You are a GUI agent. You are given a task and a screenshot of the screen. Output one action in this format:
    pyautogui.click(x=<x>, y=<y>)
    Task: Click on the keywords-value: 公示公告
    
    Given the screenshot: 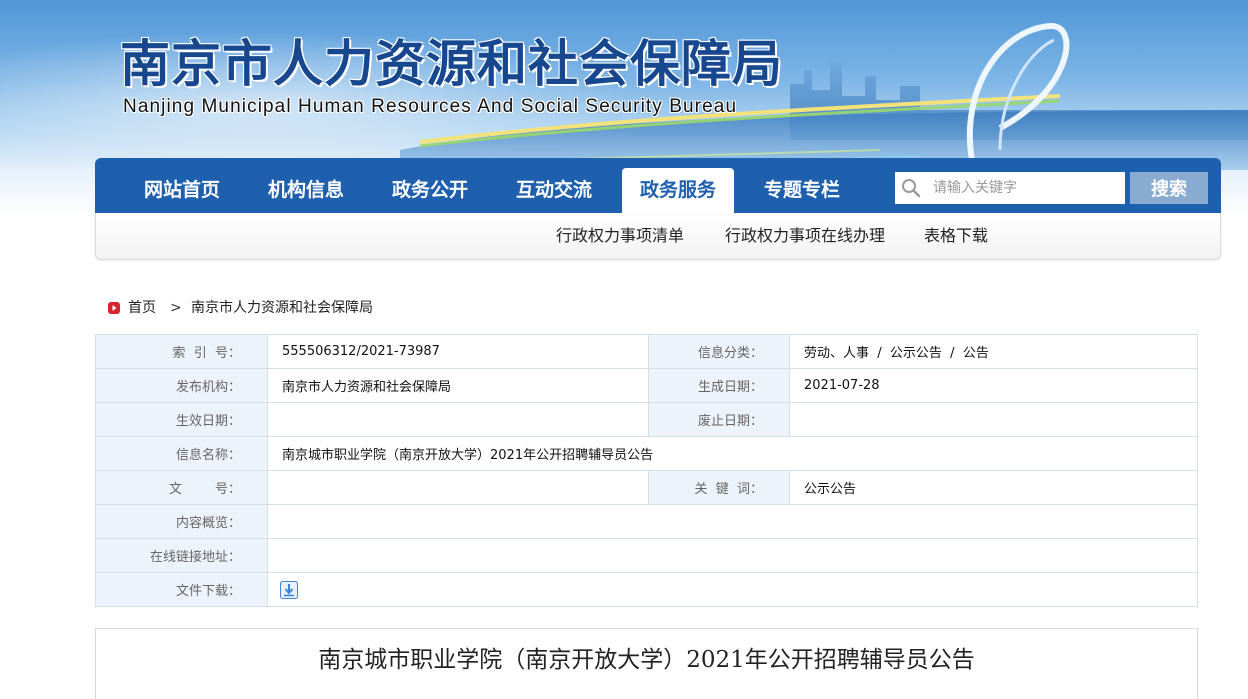 What is the action you would take?
    pyautogui.click(x=993, y=487)
    